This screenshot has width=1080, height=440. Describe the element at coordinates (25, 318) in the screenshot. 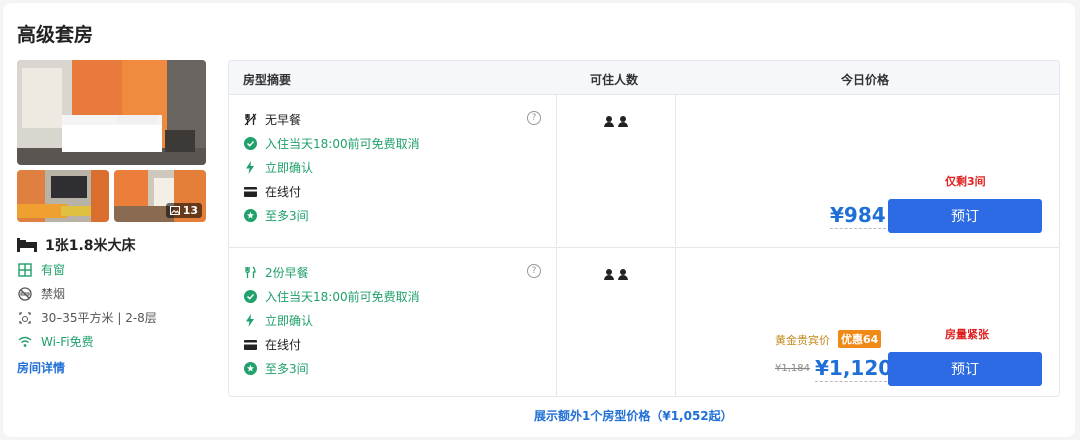

I see `area-icon` at that location.